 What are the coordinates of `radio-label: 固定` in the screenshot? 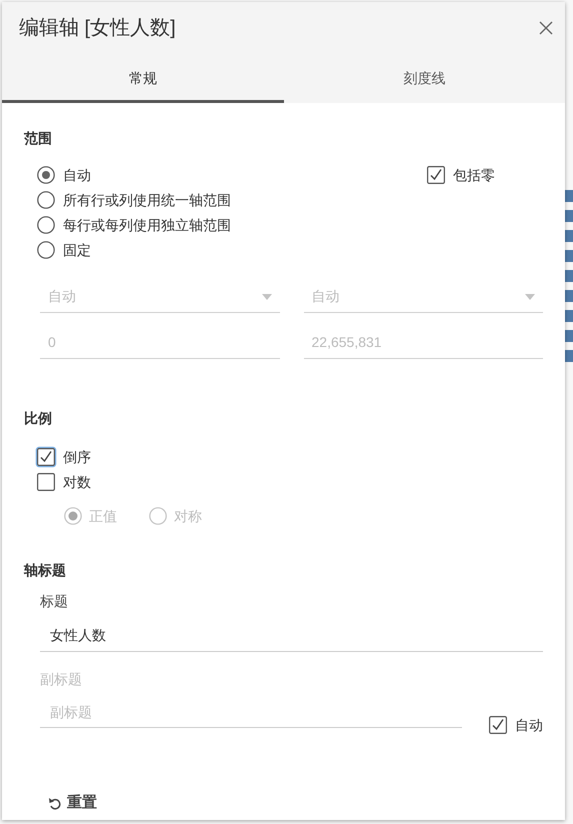 It's located at (77, 250).